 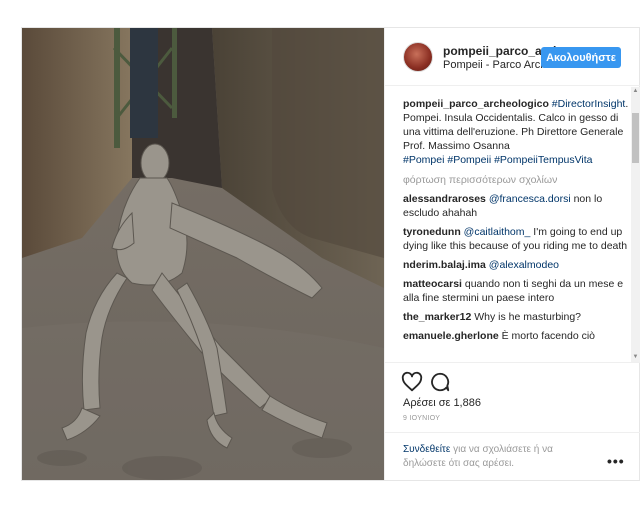 What do you see at coordinates (528, 317) in the screenshot?
I see `comment-text: Why is he masturbing?` at bounding box center [528, 317].